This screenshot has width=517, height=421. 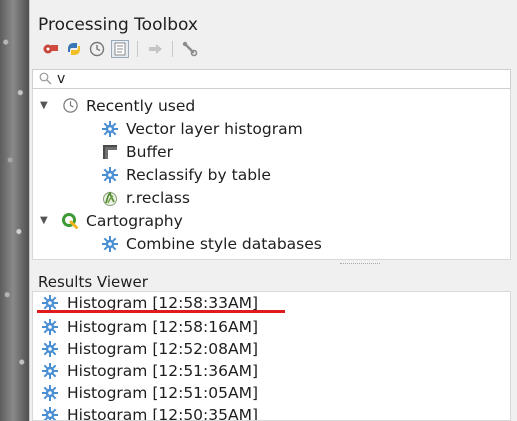 I want to click on toolbox-toolbar, so click(x=120, y=49).